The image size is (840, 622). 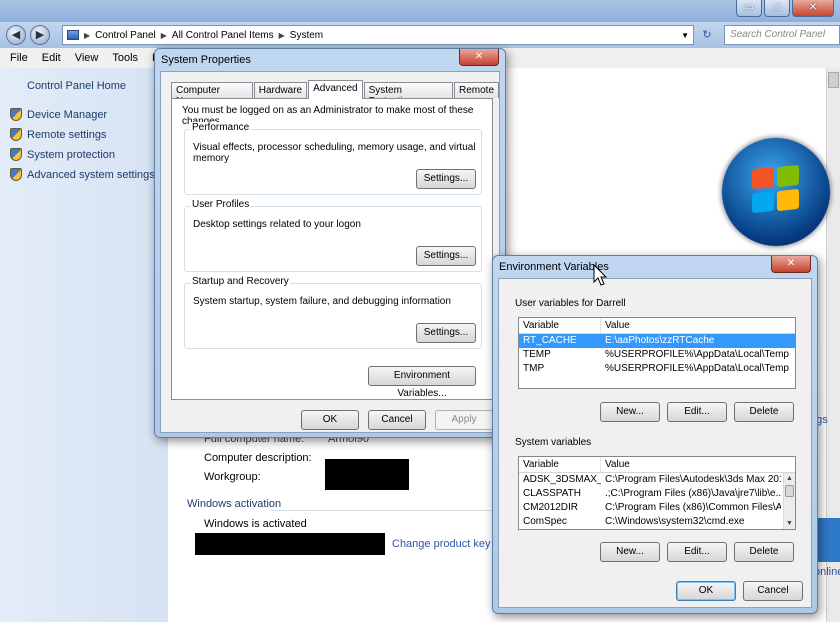 I want to click on menu-edit: Edit, so click(x=51, y=58).